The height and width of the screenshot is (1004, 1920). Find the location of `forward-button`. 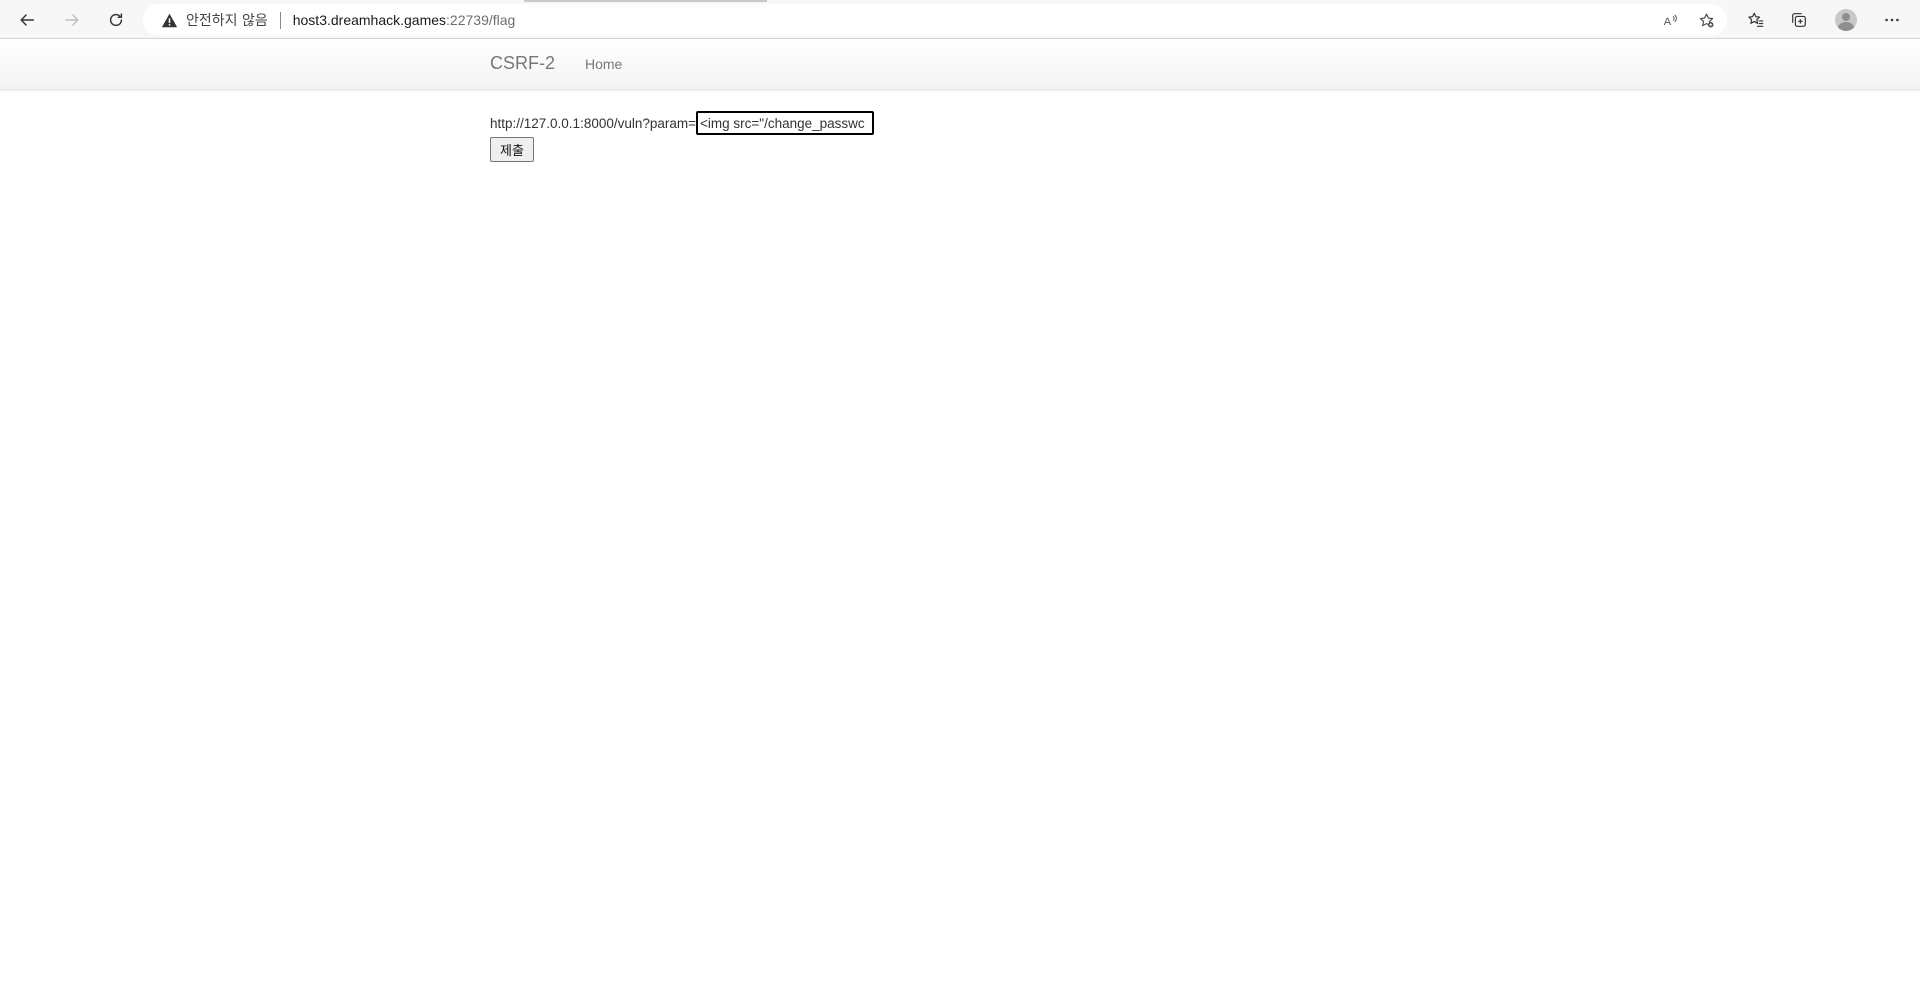

forward-button is located at coordinates (72, 20).